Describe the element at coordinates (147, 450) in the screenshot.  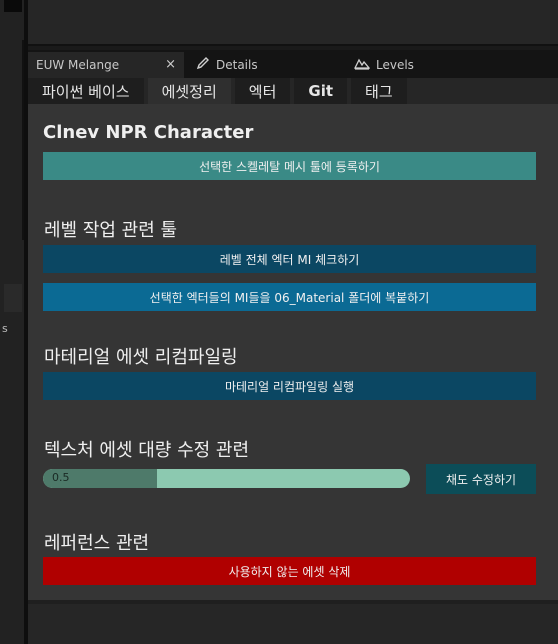
I see `texture-bulk-edit-title: 텍스처 에셋 대량 수정 관련` at that location.